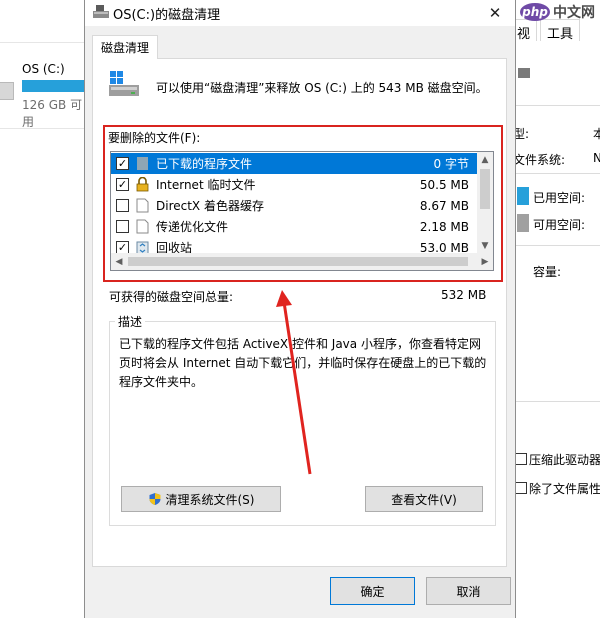  What do you see at coordinates (125, 47) in the screenshot?
I see `tab-disk-cleanup: 磁盘清理` at bounding box center [125, 47].